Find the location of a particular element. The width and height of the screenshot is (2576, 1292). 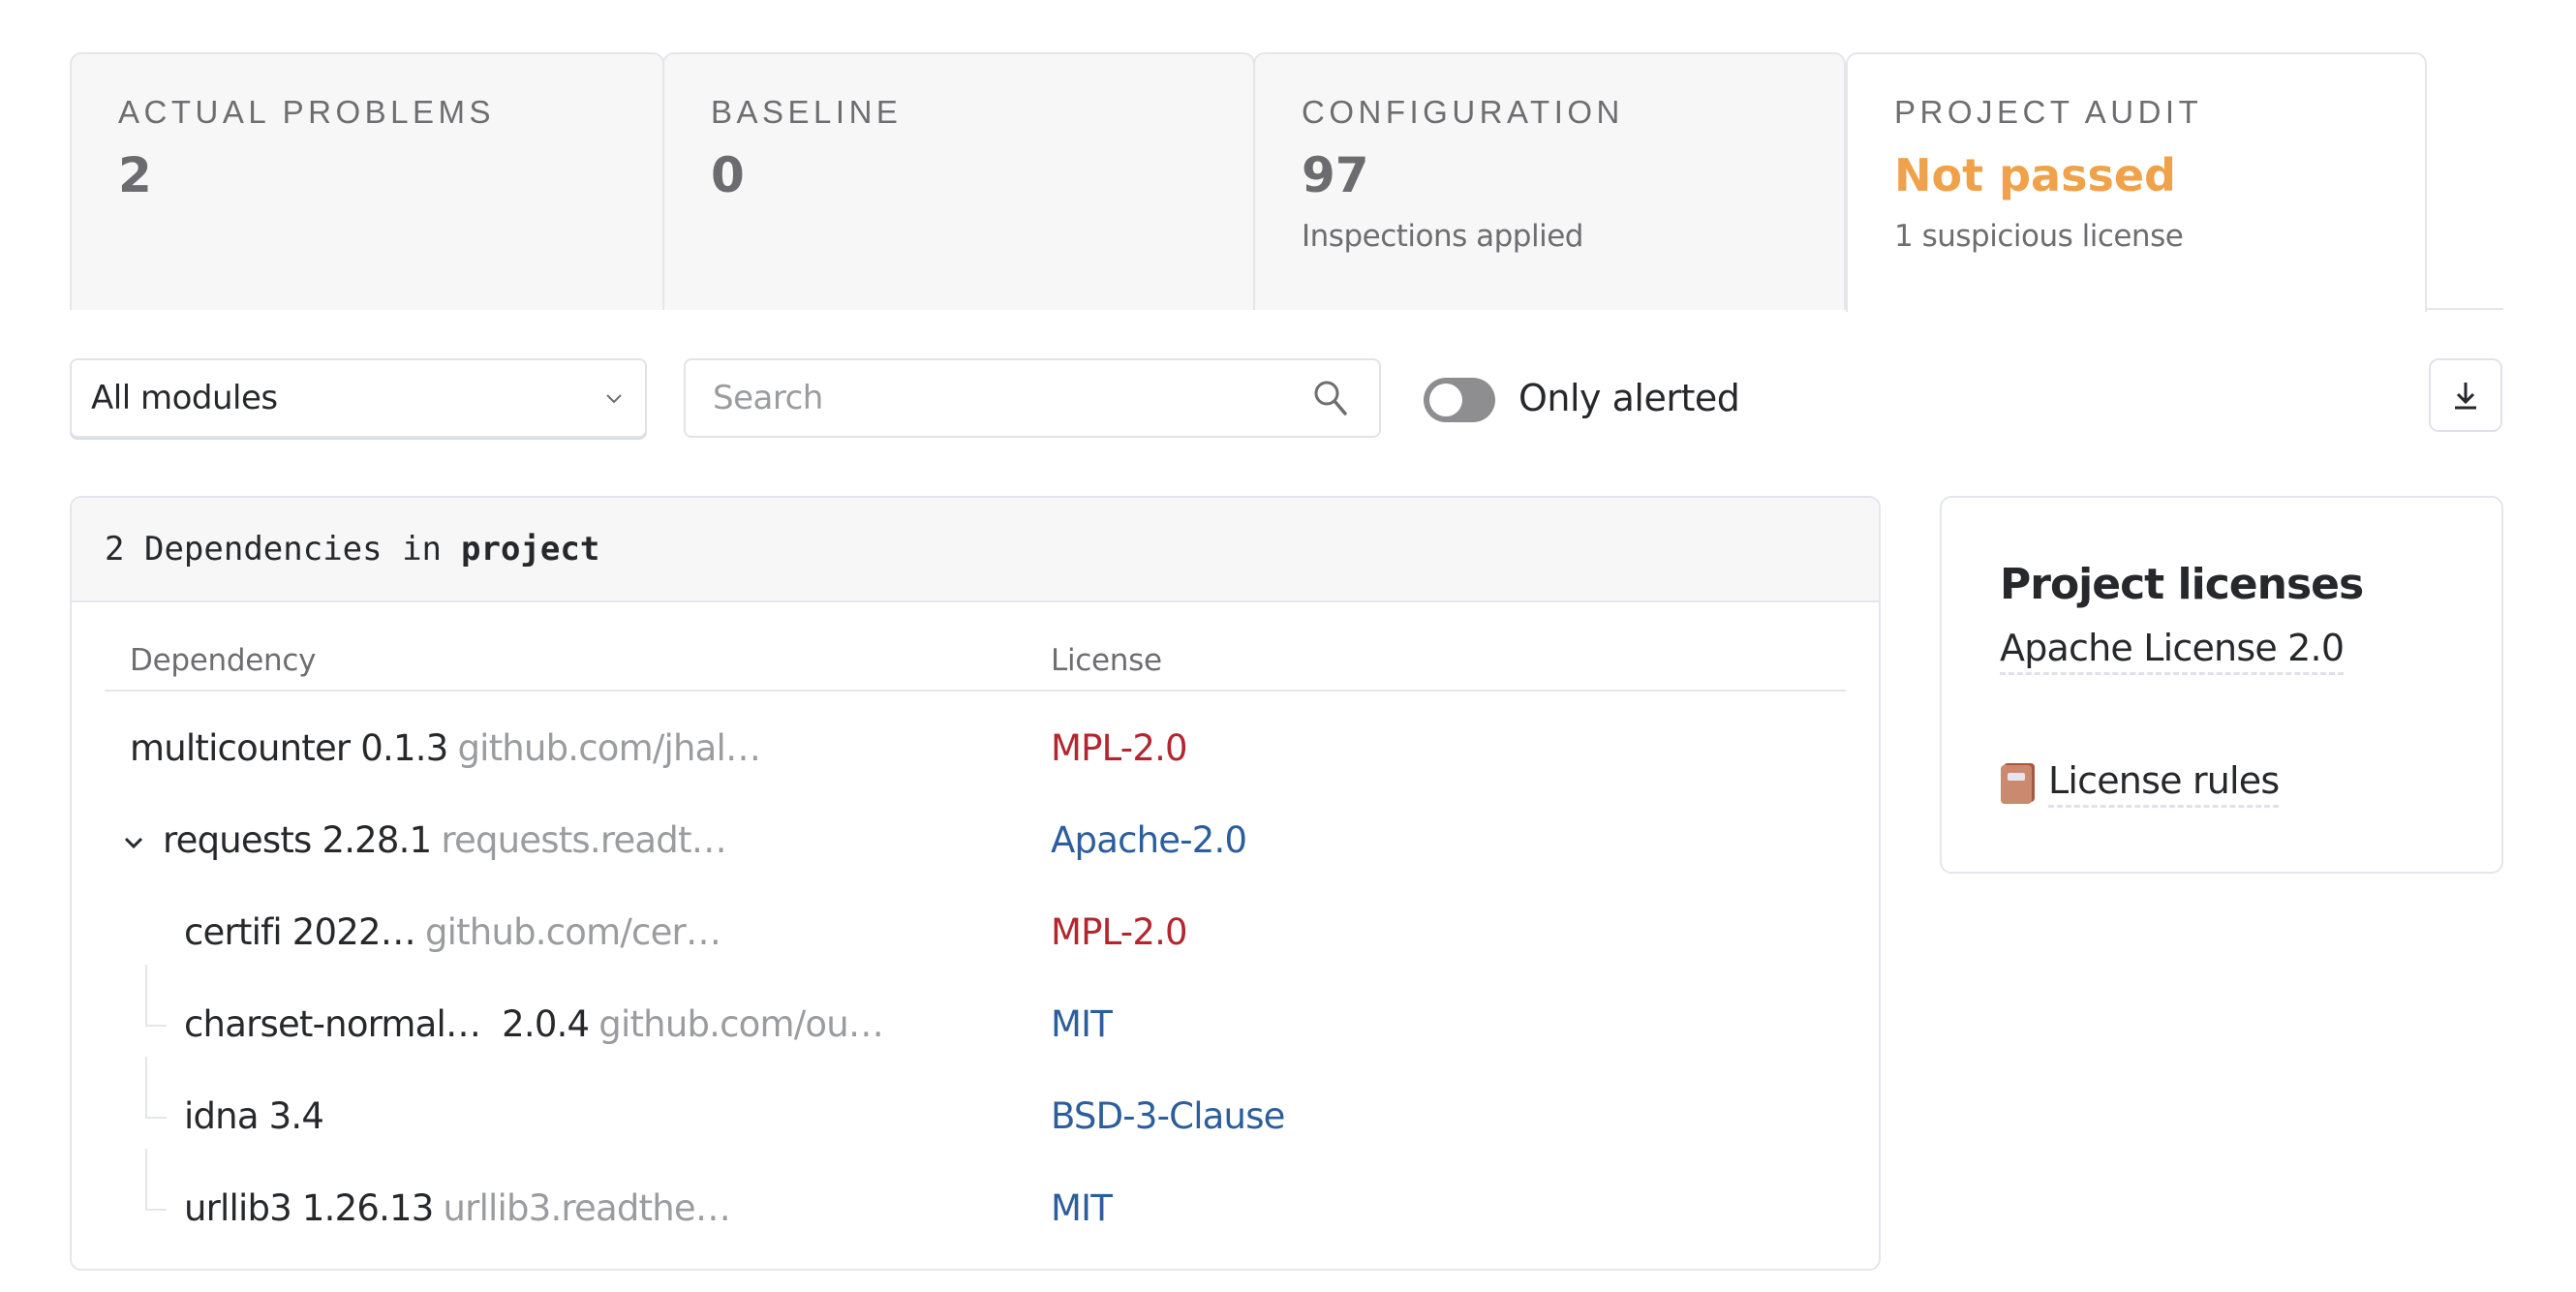

table-row: certifi 2022… github.com/cer… MPL-2.0 is located at coordinates (975, 936).